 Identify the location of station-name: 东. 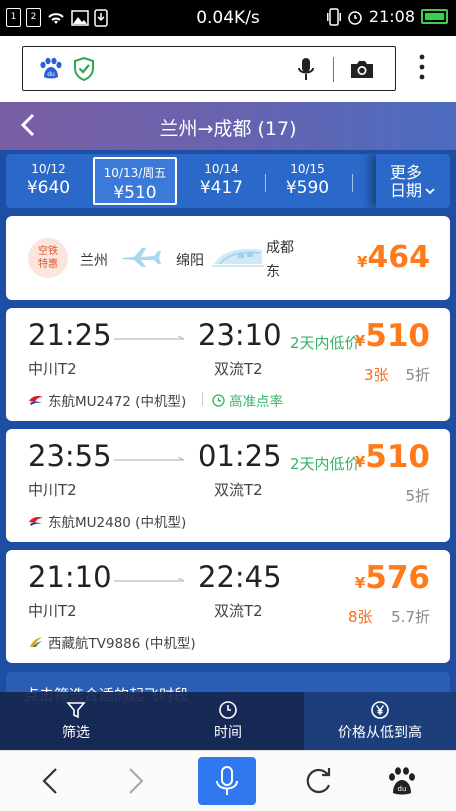
(273, 272).